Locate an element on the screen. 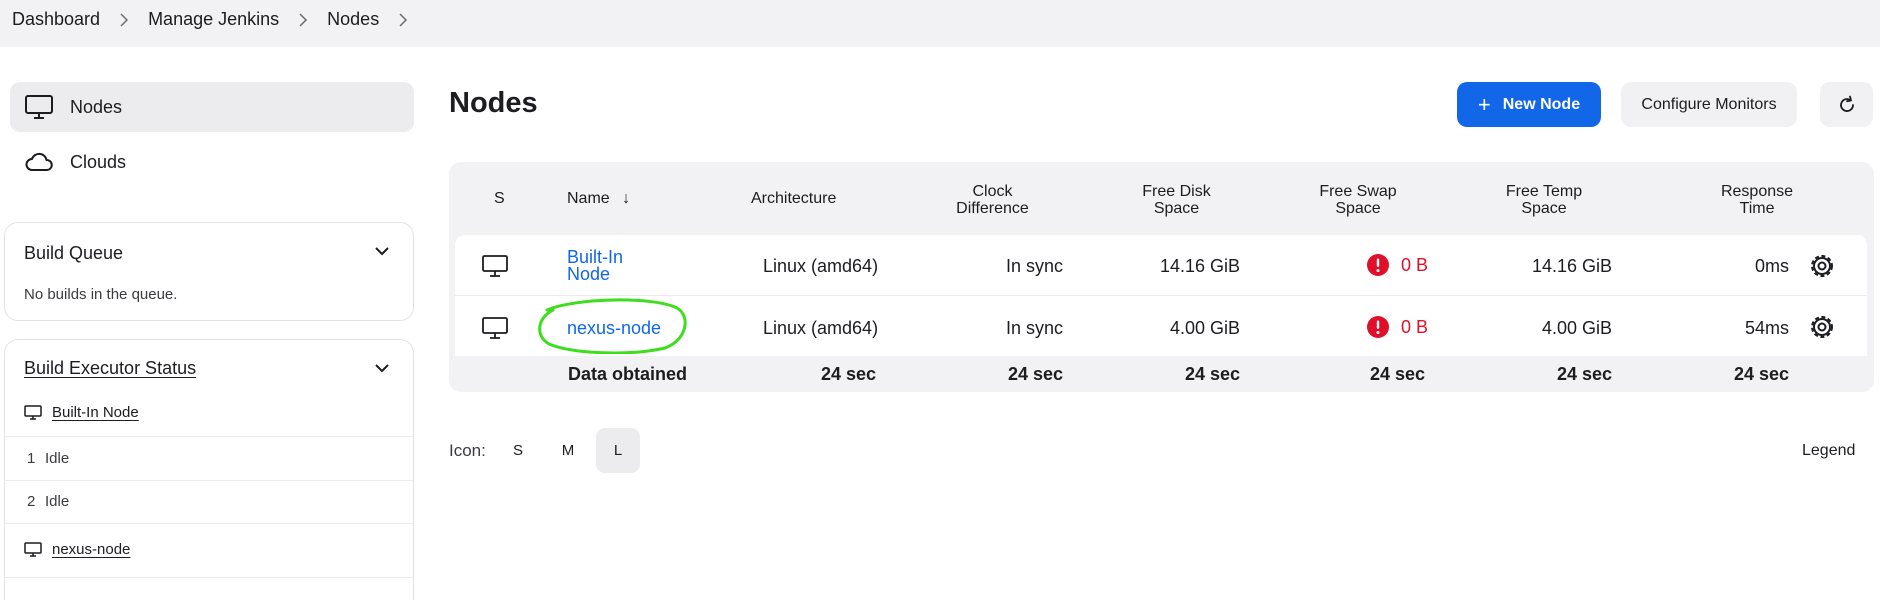  executor-node-link: Built-In Node is located at coordinates (95, 412).